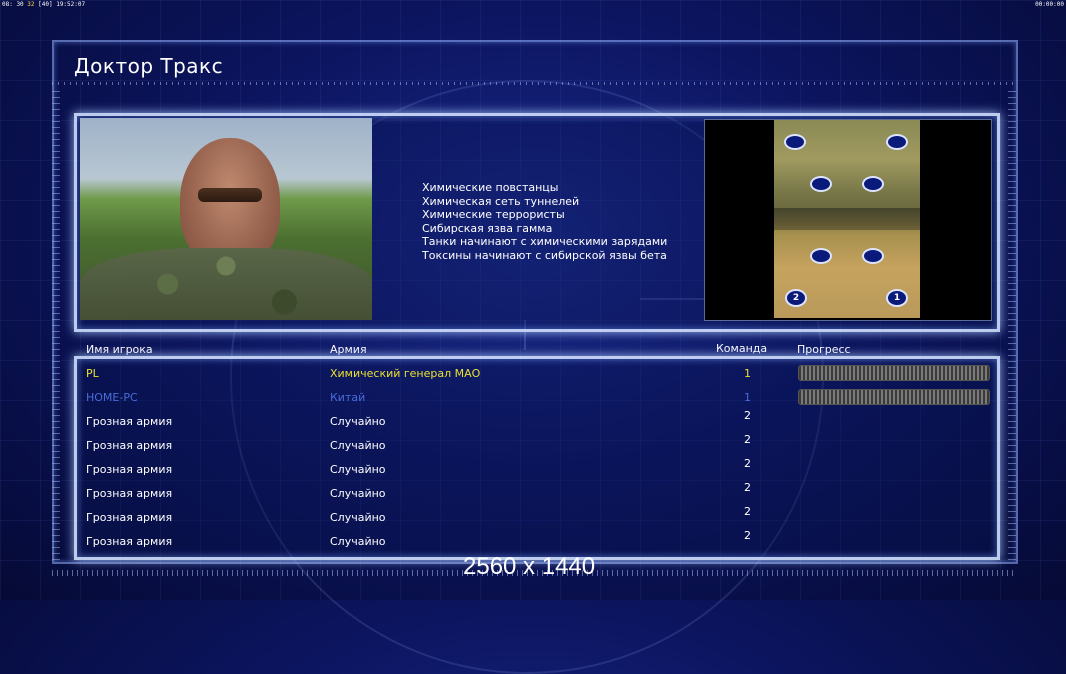 Image resolution: width=1066 pixels, height=674 pixels. I want to click on status-bar: 08: 30 32 [40] 19:52:07 00:00:00, so click(533, 5).